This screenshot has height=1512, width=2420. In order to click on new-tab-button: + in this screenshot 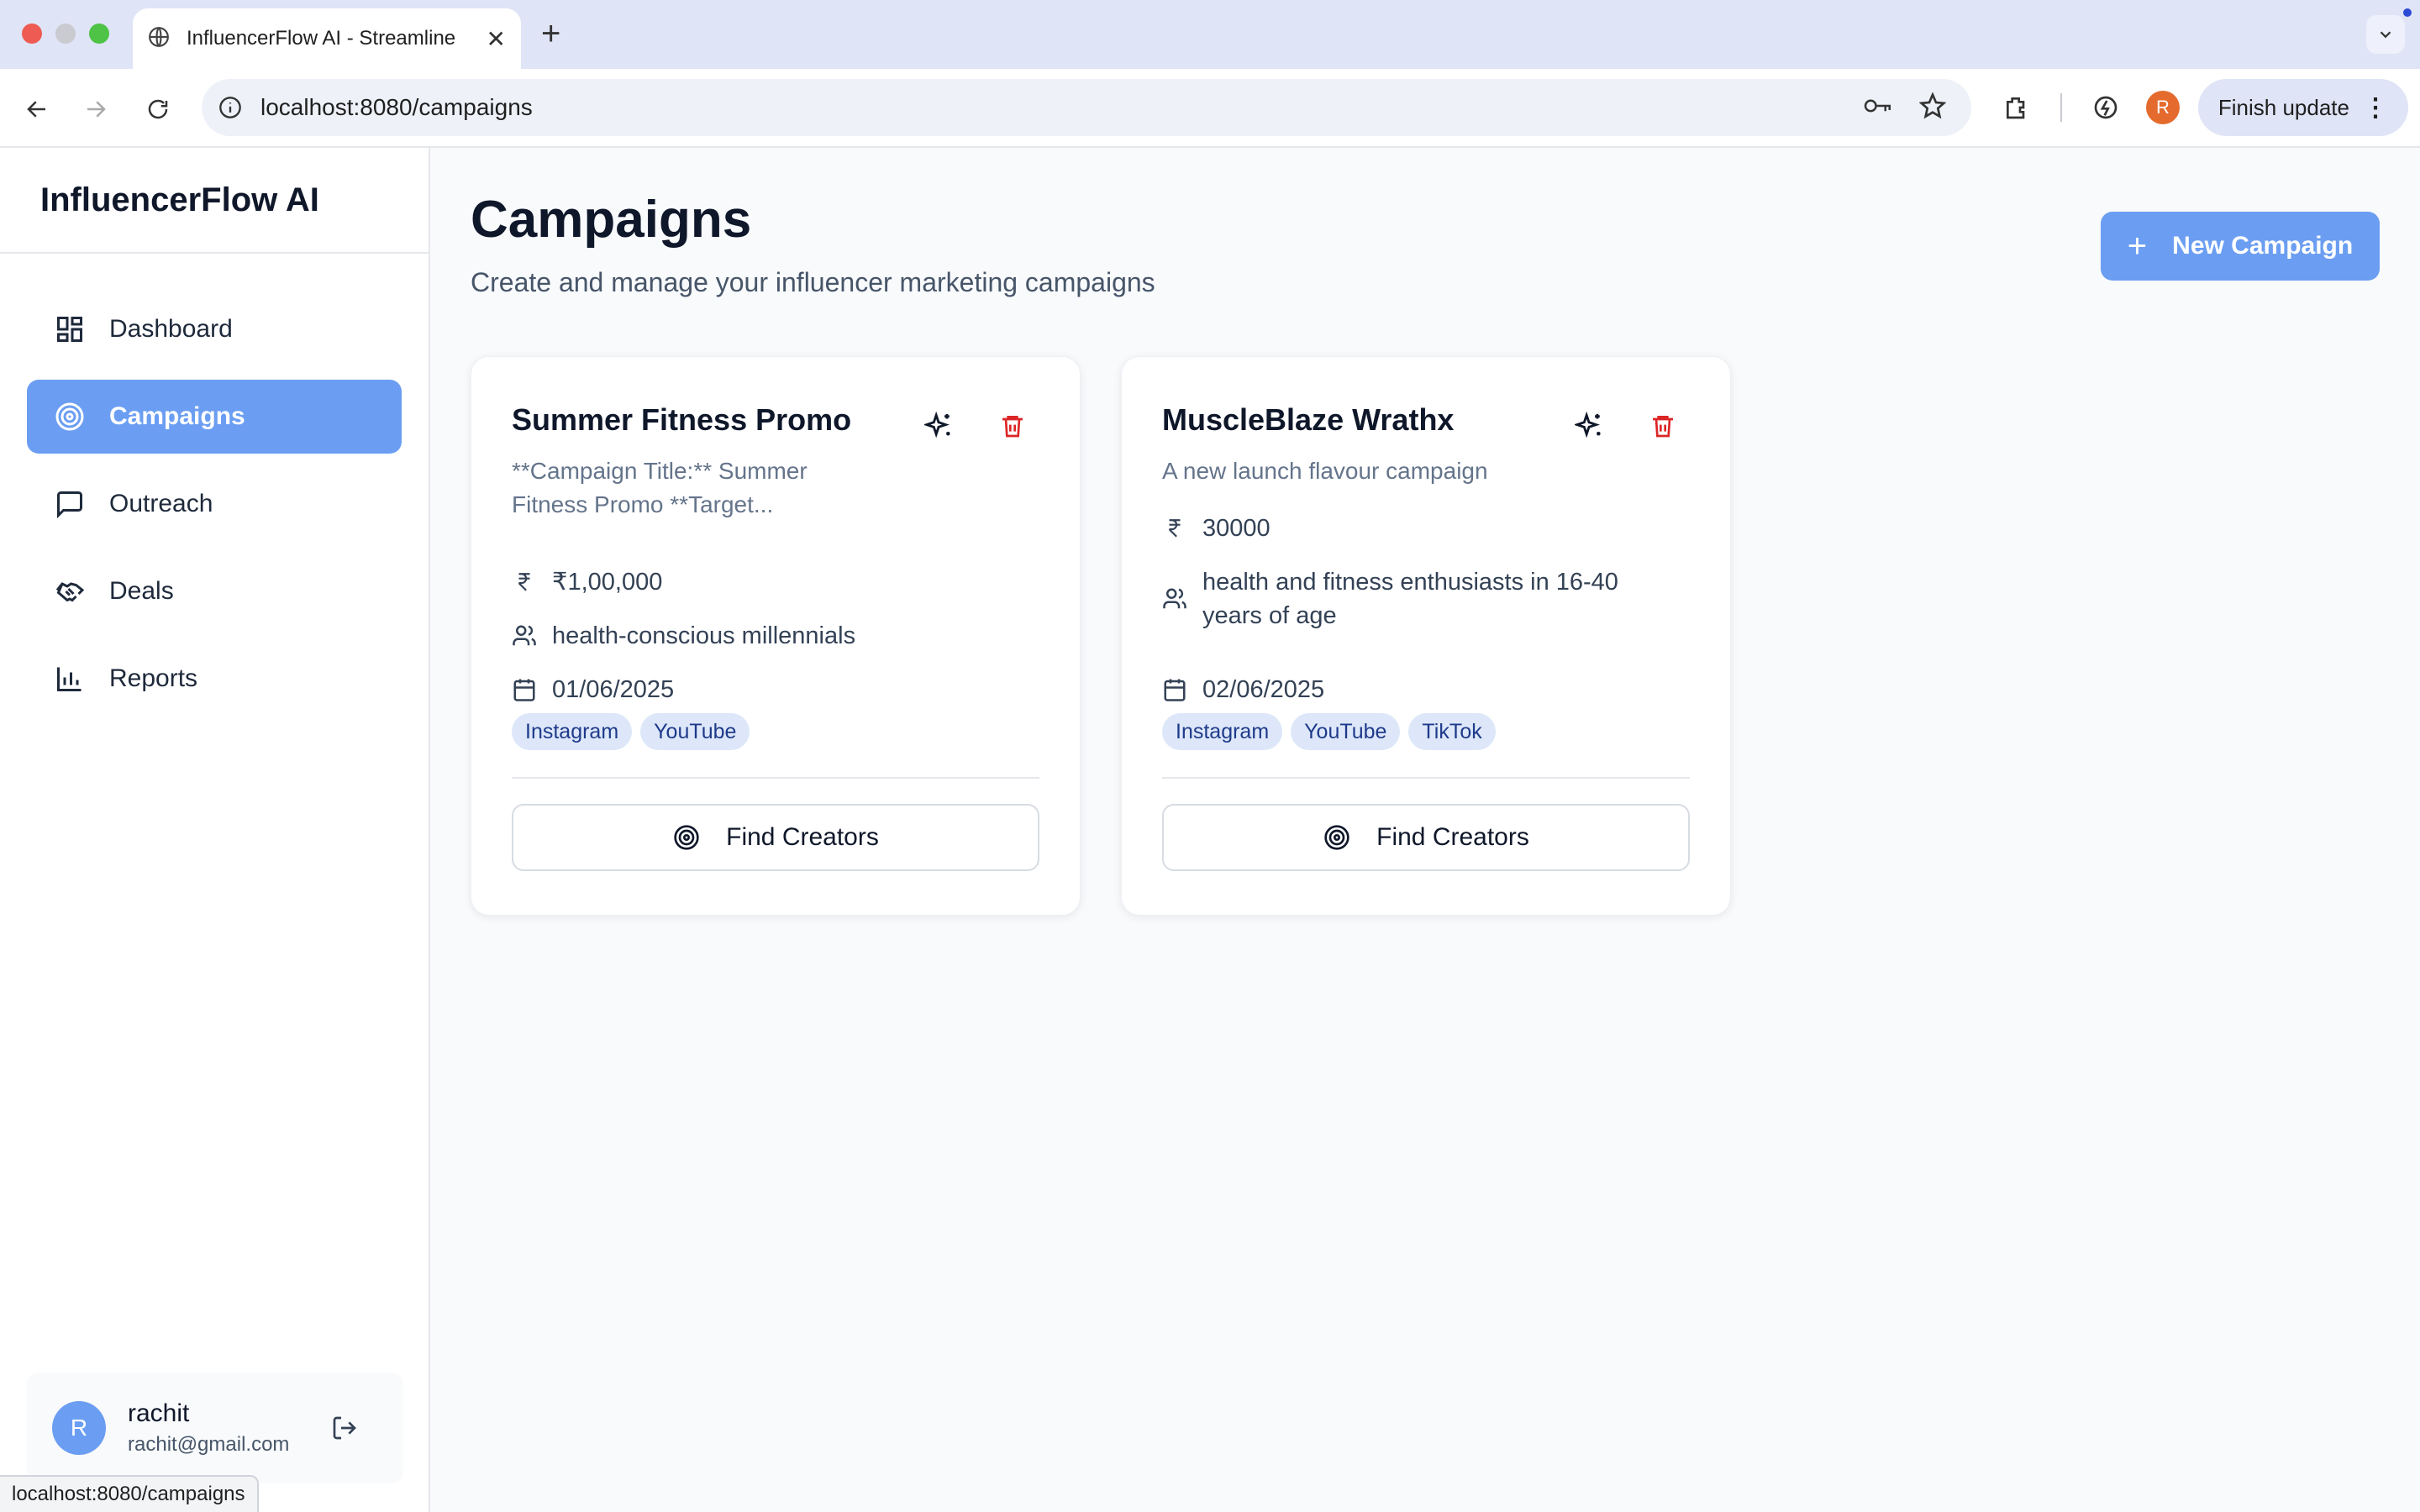, I will do `click(551, 34)`.